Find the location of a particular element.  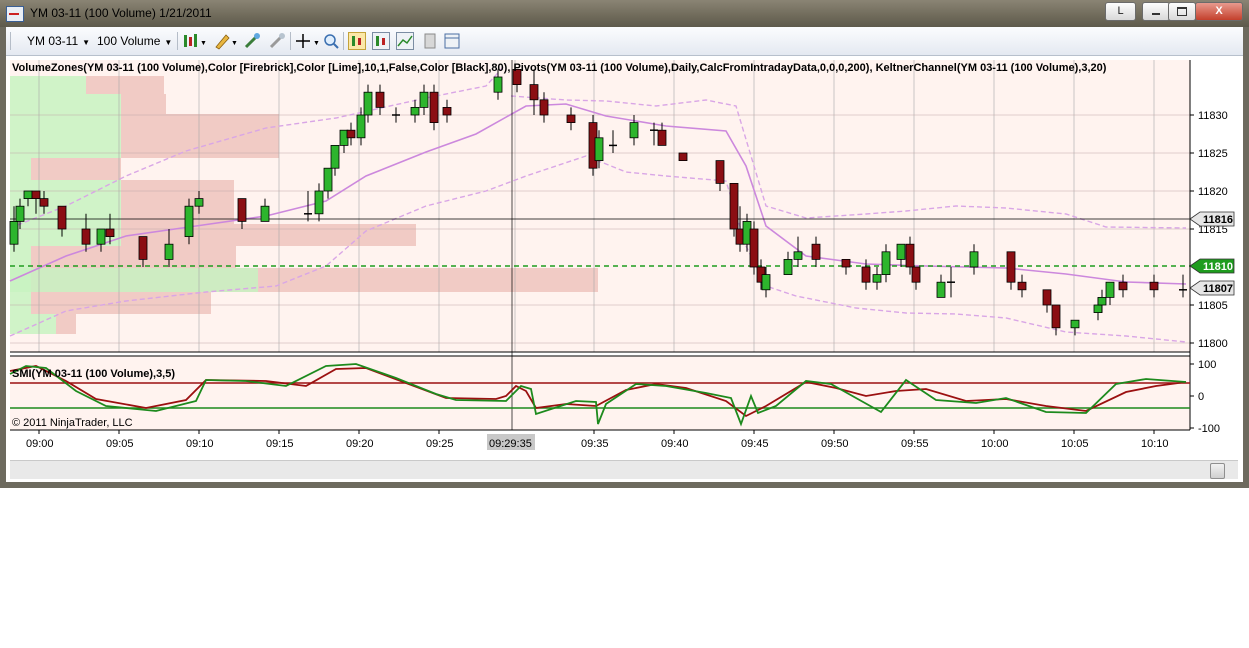

scrollbar-thumb is located at coordinates (1217, 471).